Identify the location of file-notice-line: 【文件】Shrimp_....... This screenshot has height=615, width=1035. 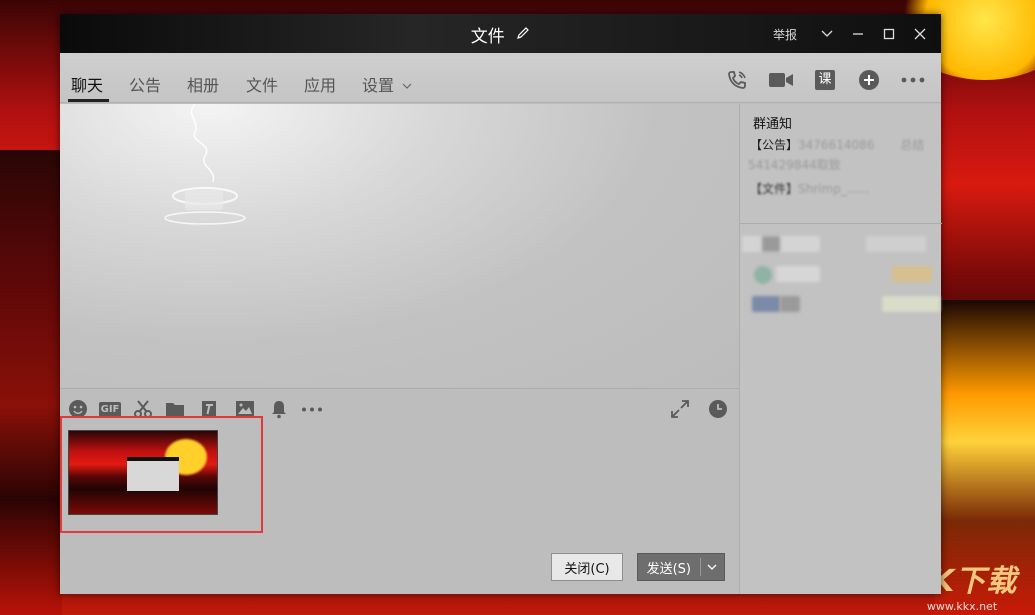
(810, 188).